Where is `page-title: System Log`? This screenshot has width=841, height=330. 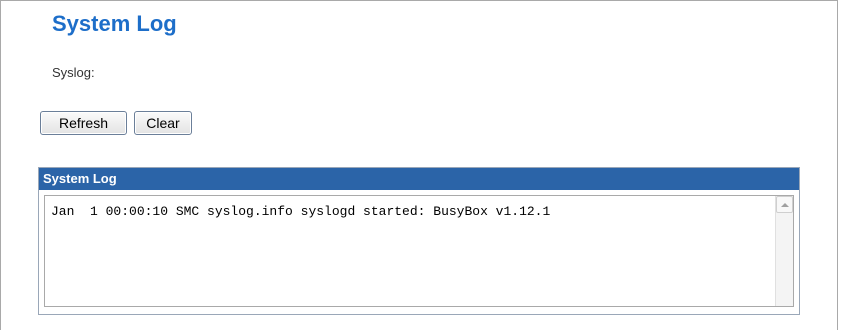 page-title: System Log is located at coordinates (114, 23).